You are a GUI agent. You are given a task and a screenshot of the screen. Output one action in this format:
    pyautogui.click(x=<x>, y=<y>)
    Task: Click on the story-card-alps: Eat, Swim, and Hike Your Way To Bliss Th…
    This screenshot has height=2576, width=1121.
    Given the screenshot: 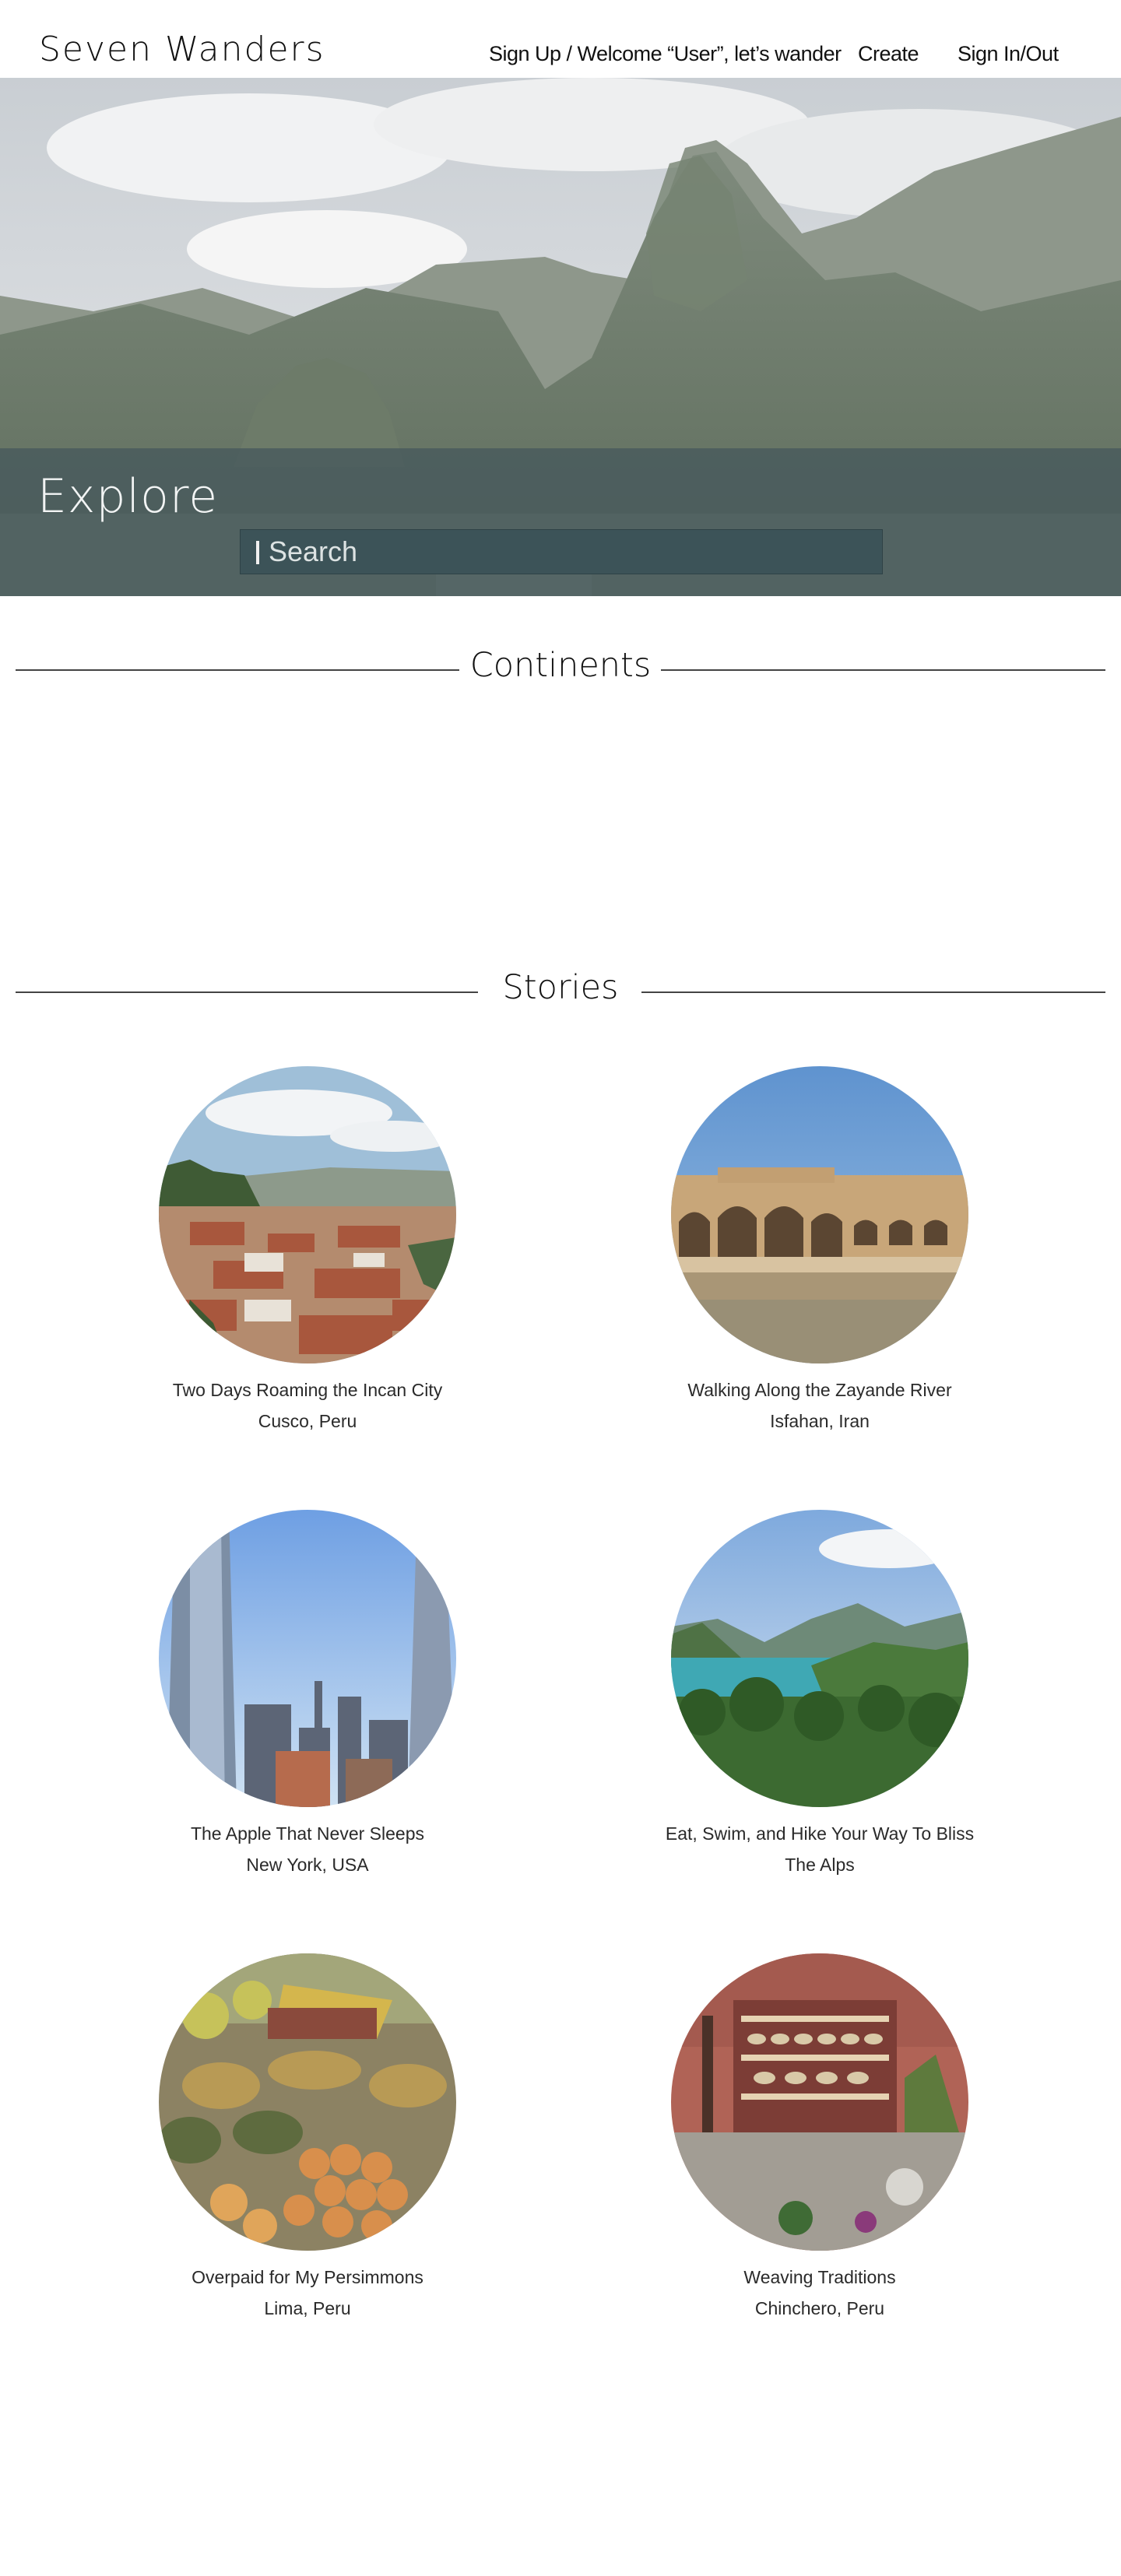 What is the action you would take?
    pyautogui.click(x=819, y=1695)
    